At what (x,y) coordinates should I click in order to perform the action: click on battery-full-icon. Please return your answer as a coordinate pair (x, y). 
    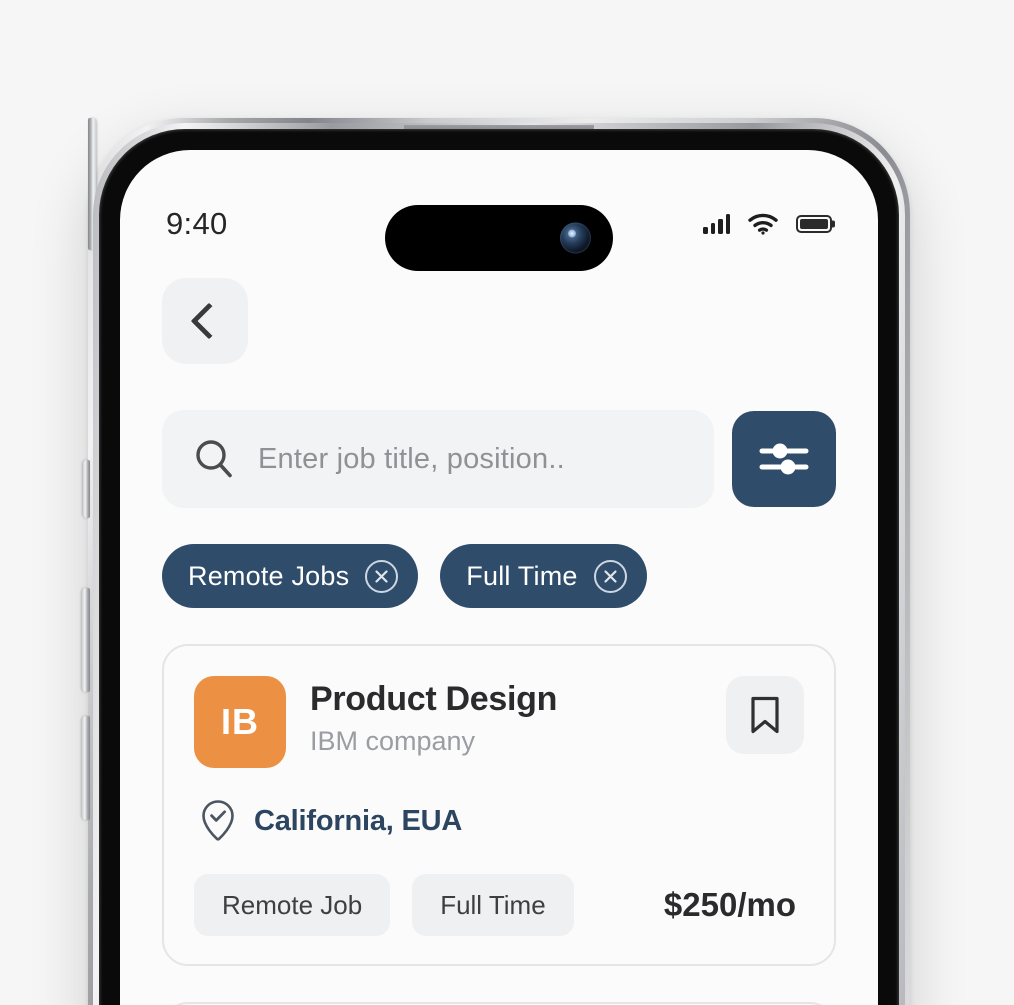
    Looking at the image, I should click on (814, 224).